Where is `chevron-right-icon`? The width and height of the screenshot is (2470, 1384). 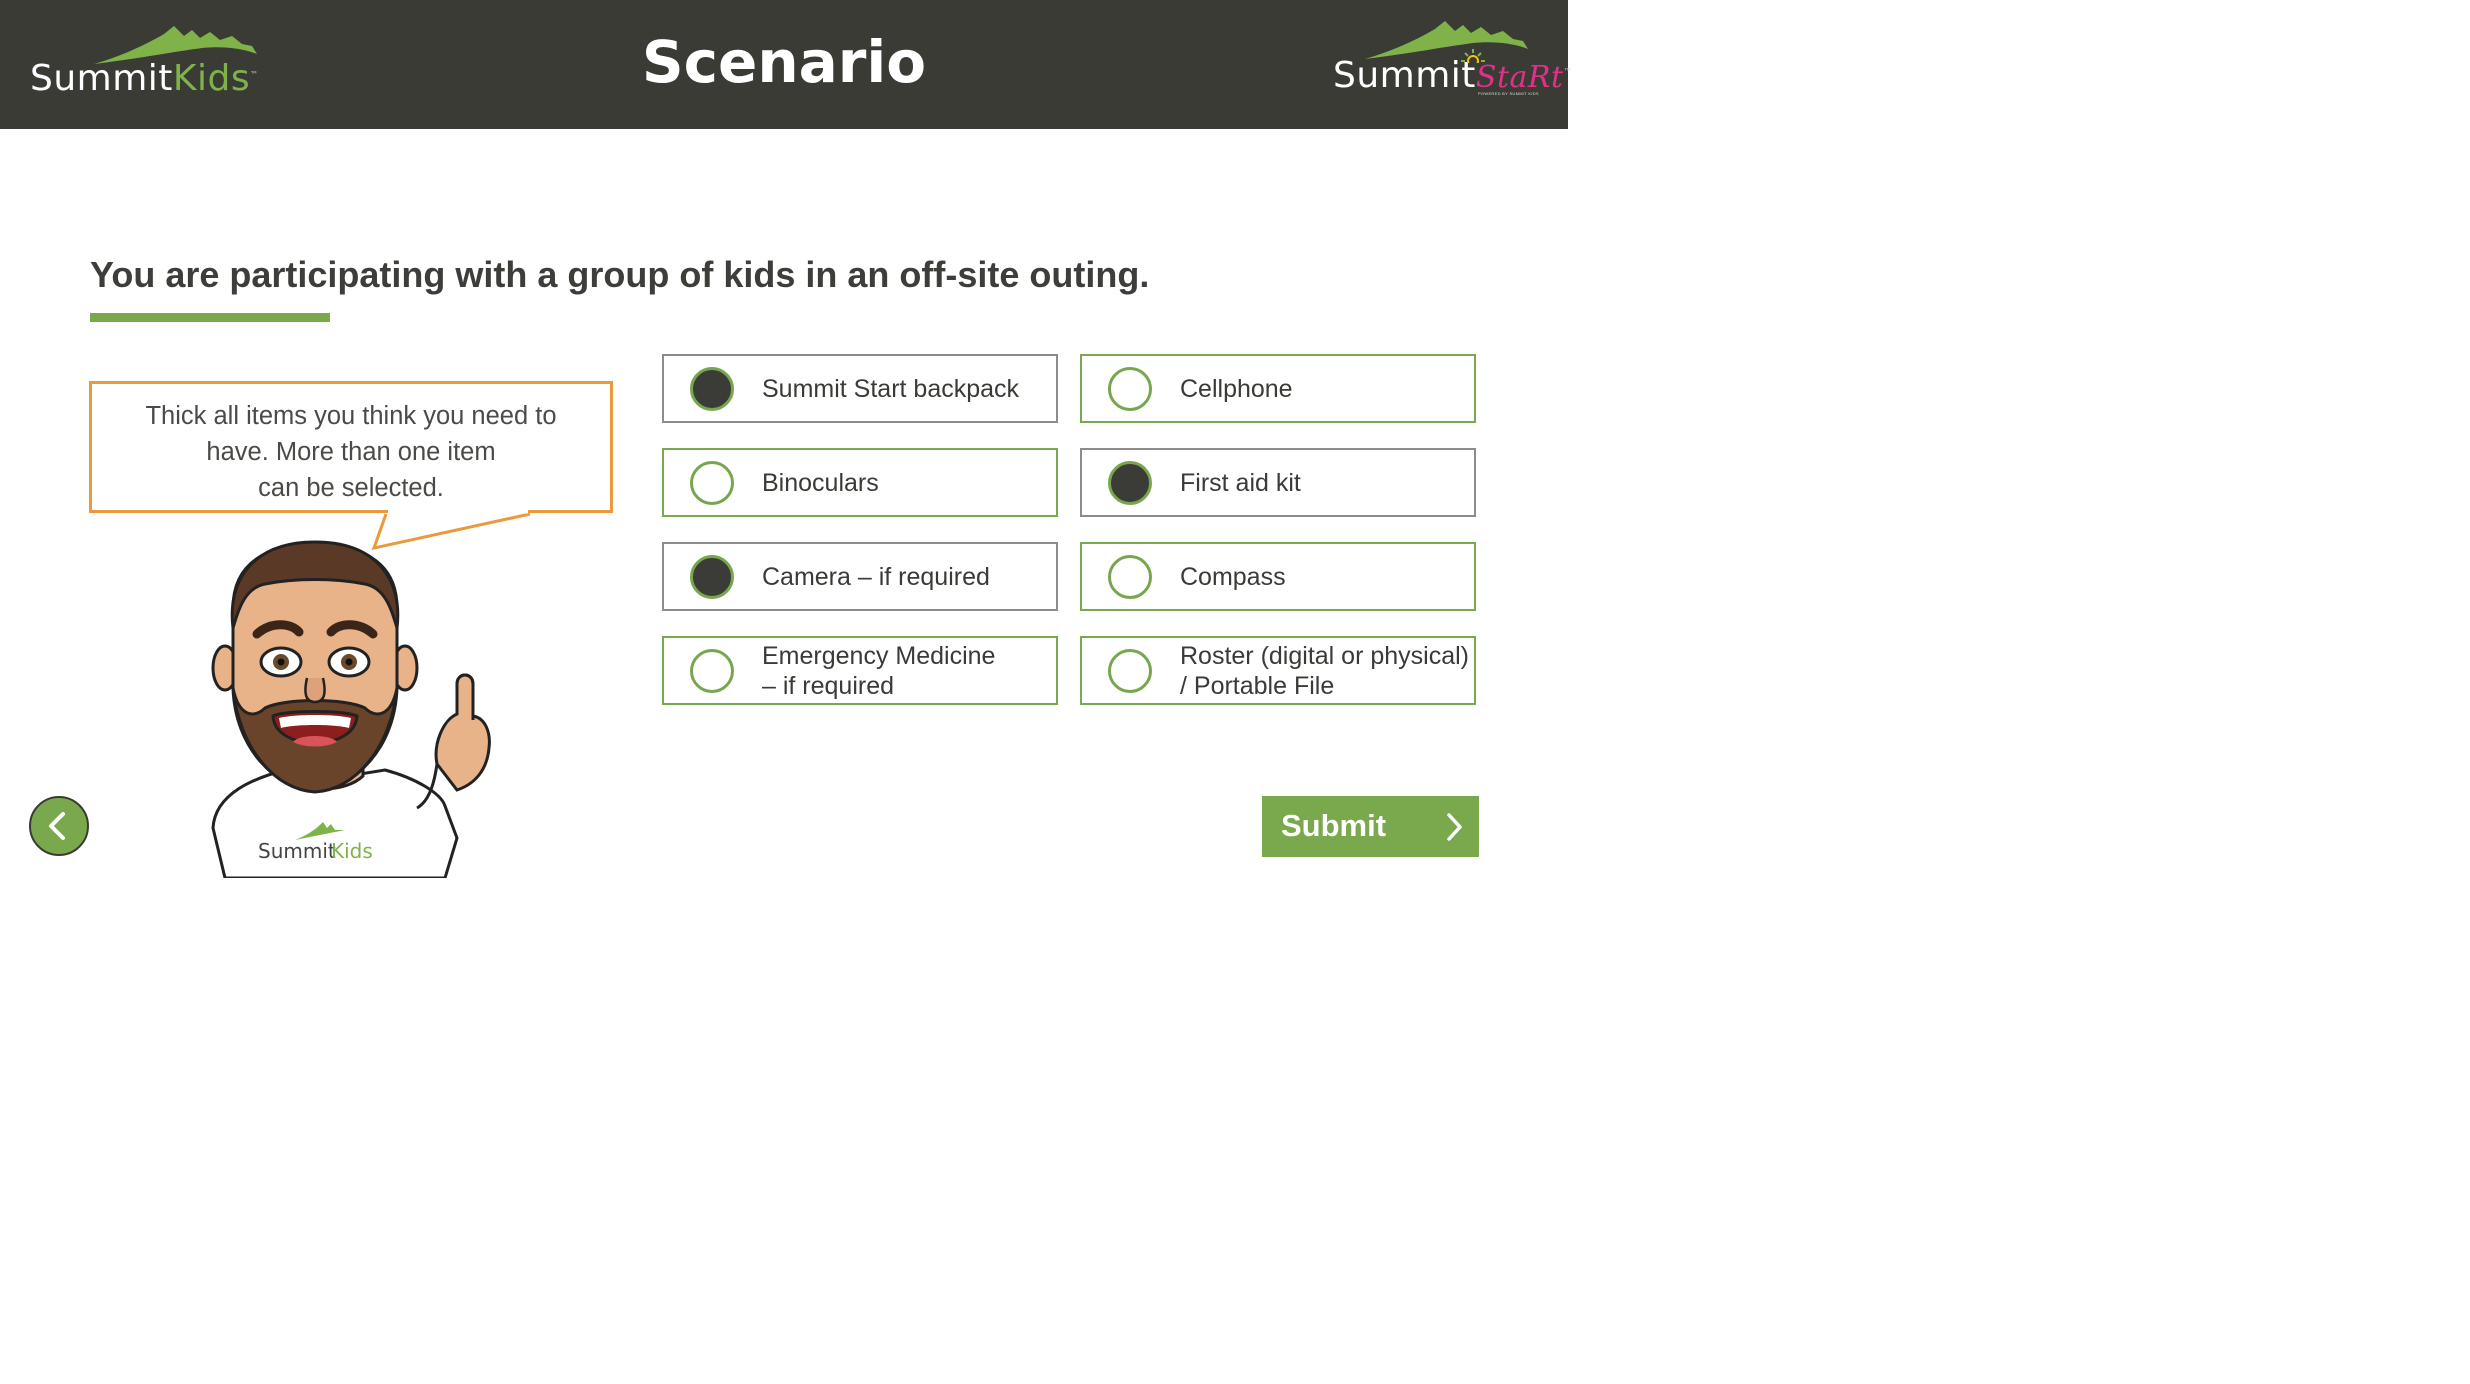
chevron-right-icon is located at coordinates (1454, 827).